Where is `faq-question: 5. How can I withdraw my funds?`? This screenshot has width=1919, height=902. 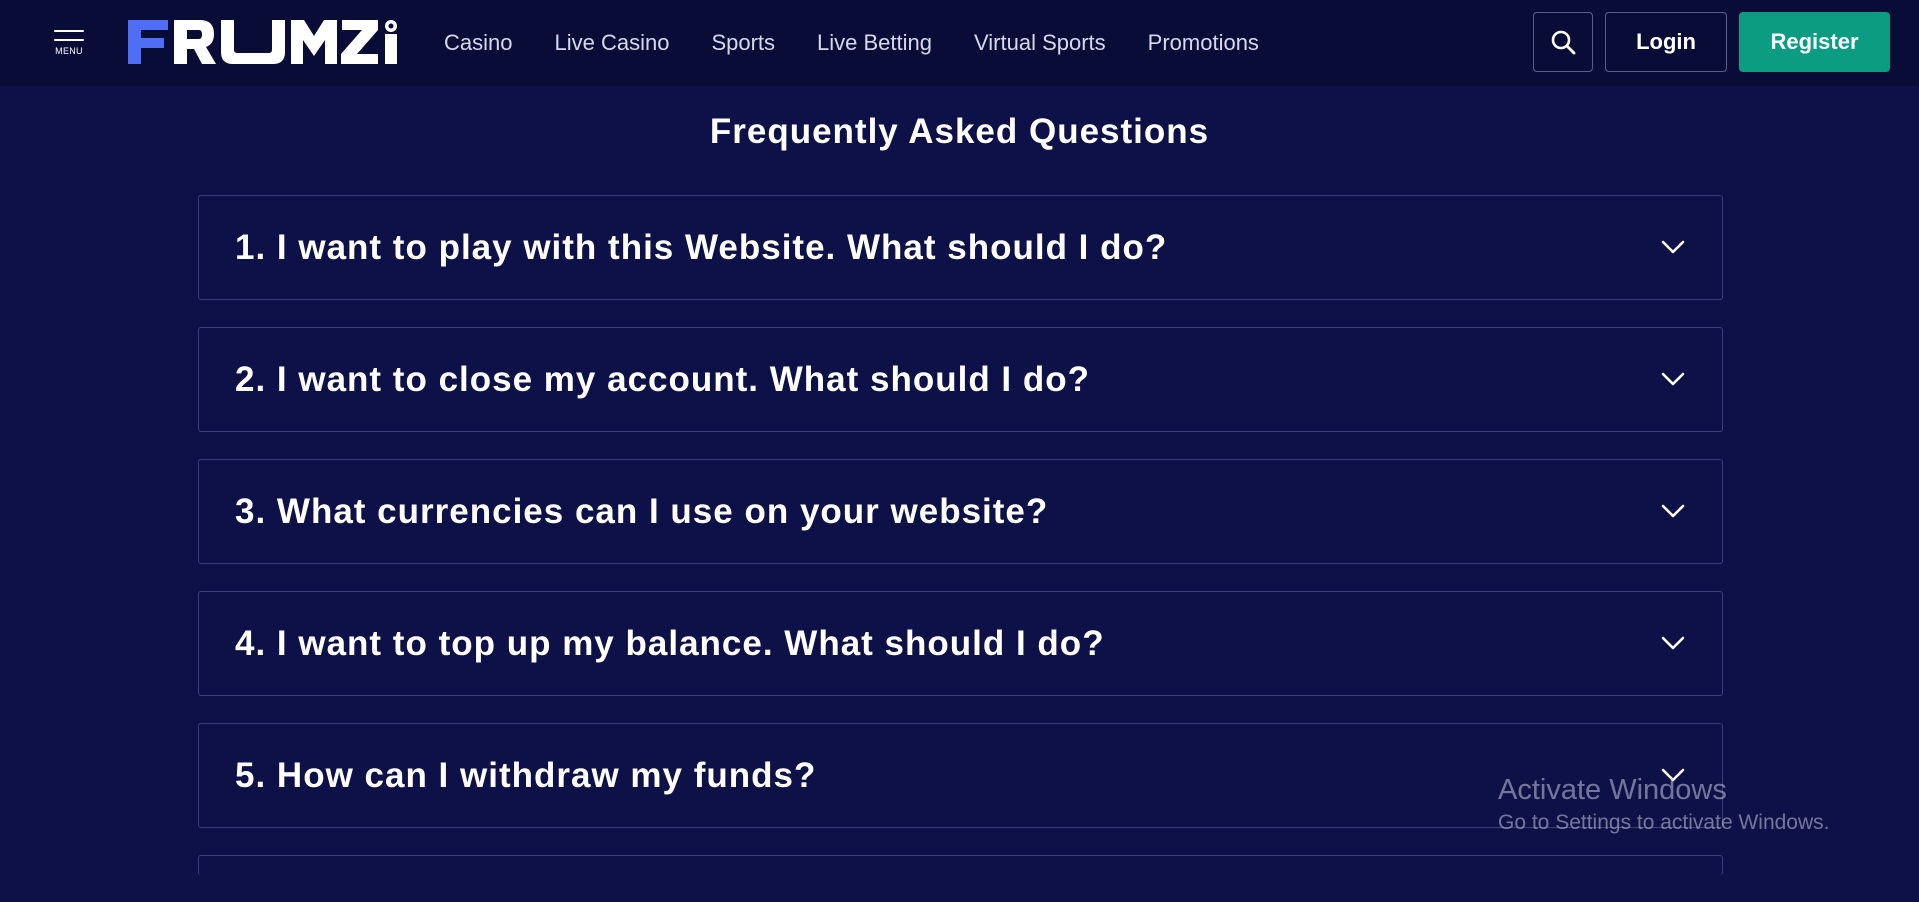 faq-question: 5. How can I withdraw my funds? is located at coordinates (526, 775).